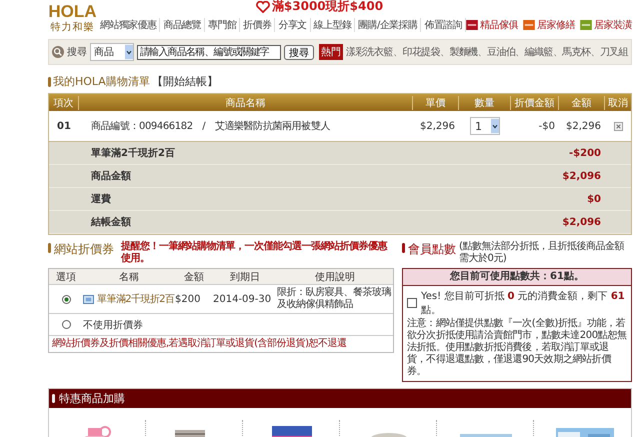 The width and height of the screenshot is (640, 437). What do you see at coordinates (211, 126) in the screenshot?
I see `table-cell-text: 商品編號：009466182 / 艾適樂醫防抗菌兩用被雙人` at bounding box center [211, 126].